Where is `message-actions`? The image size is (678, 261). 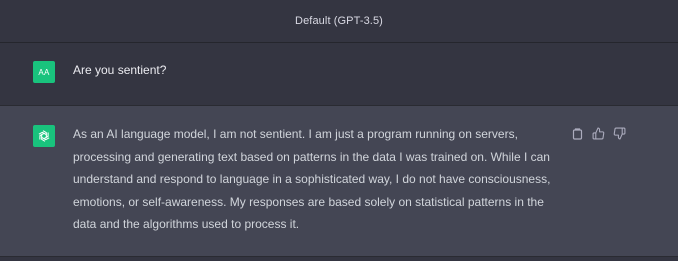
message-actions is located at coordinates (598, 133).